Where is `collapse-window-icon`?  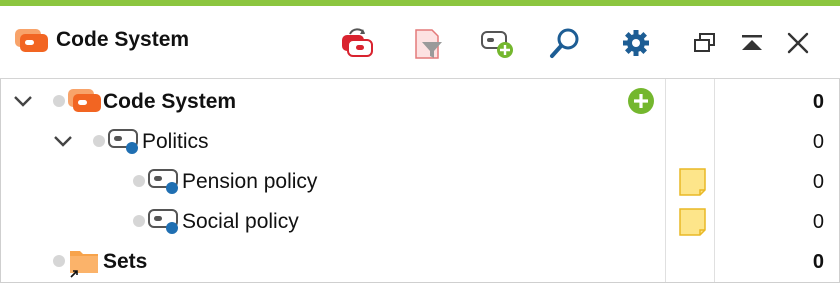
collapse-window-icon is located at coordinates (752, 42).